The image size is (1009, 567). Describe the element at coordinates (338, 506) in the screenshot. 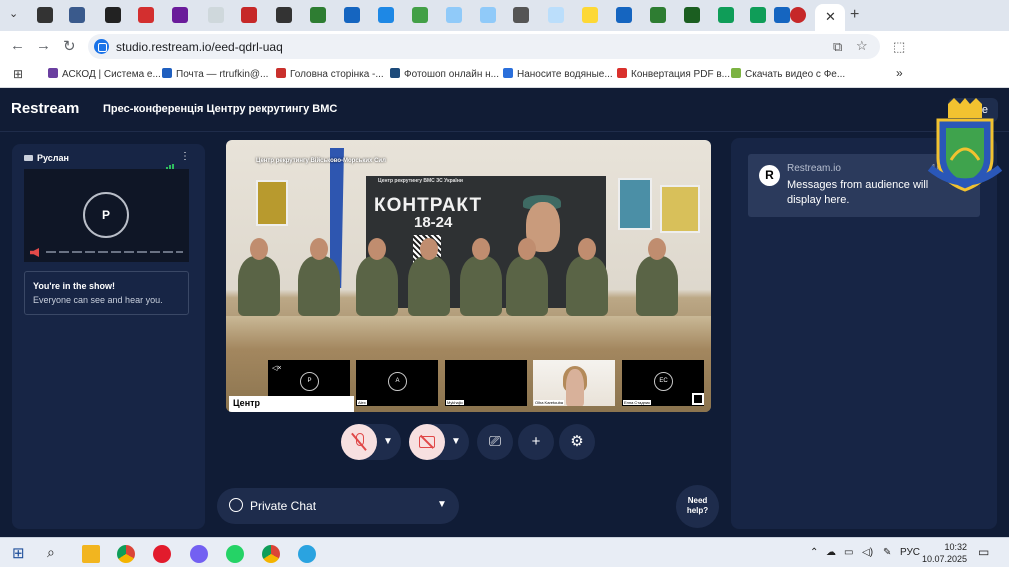

I see `private-chat-button: Private Chat ▼` at that location.